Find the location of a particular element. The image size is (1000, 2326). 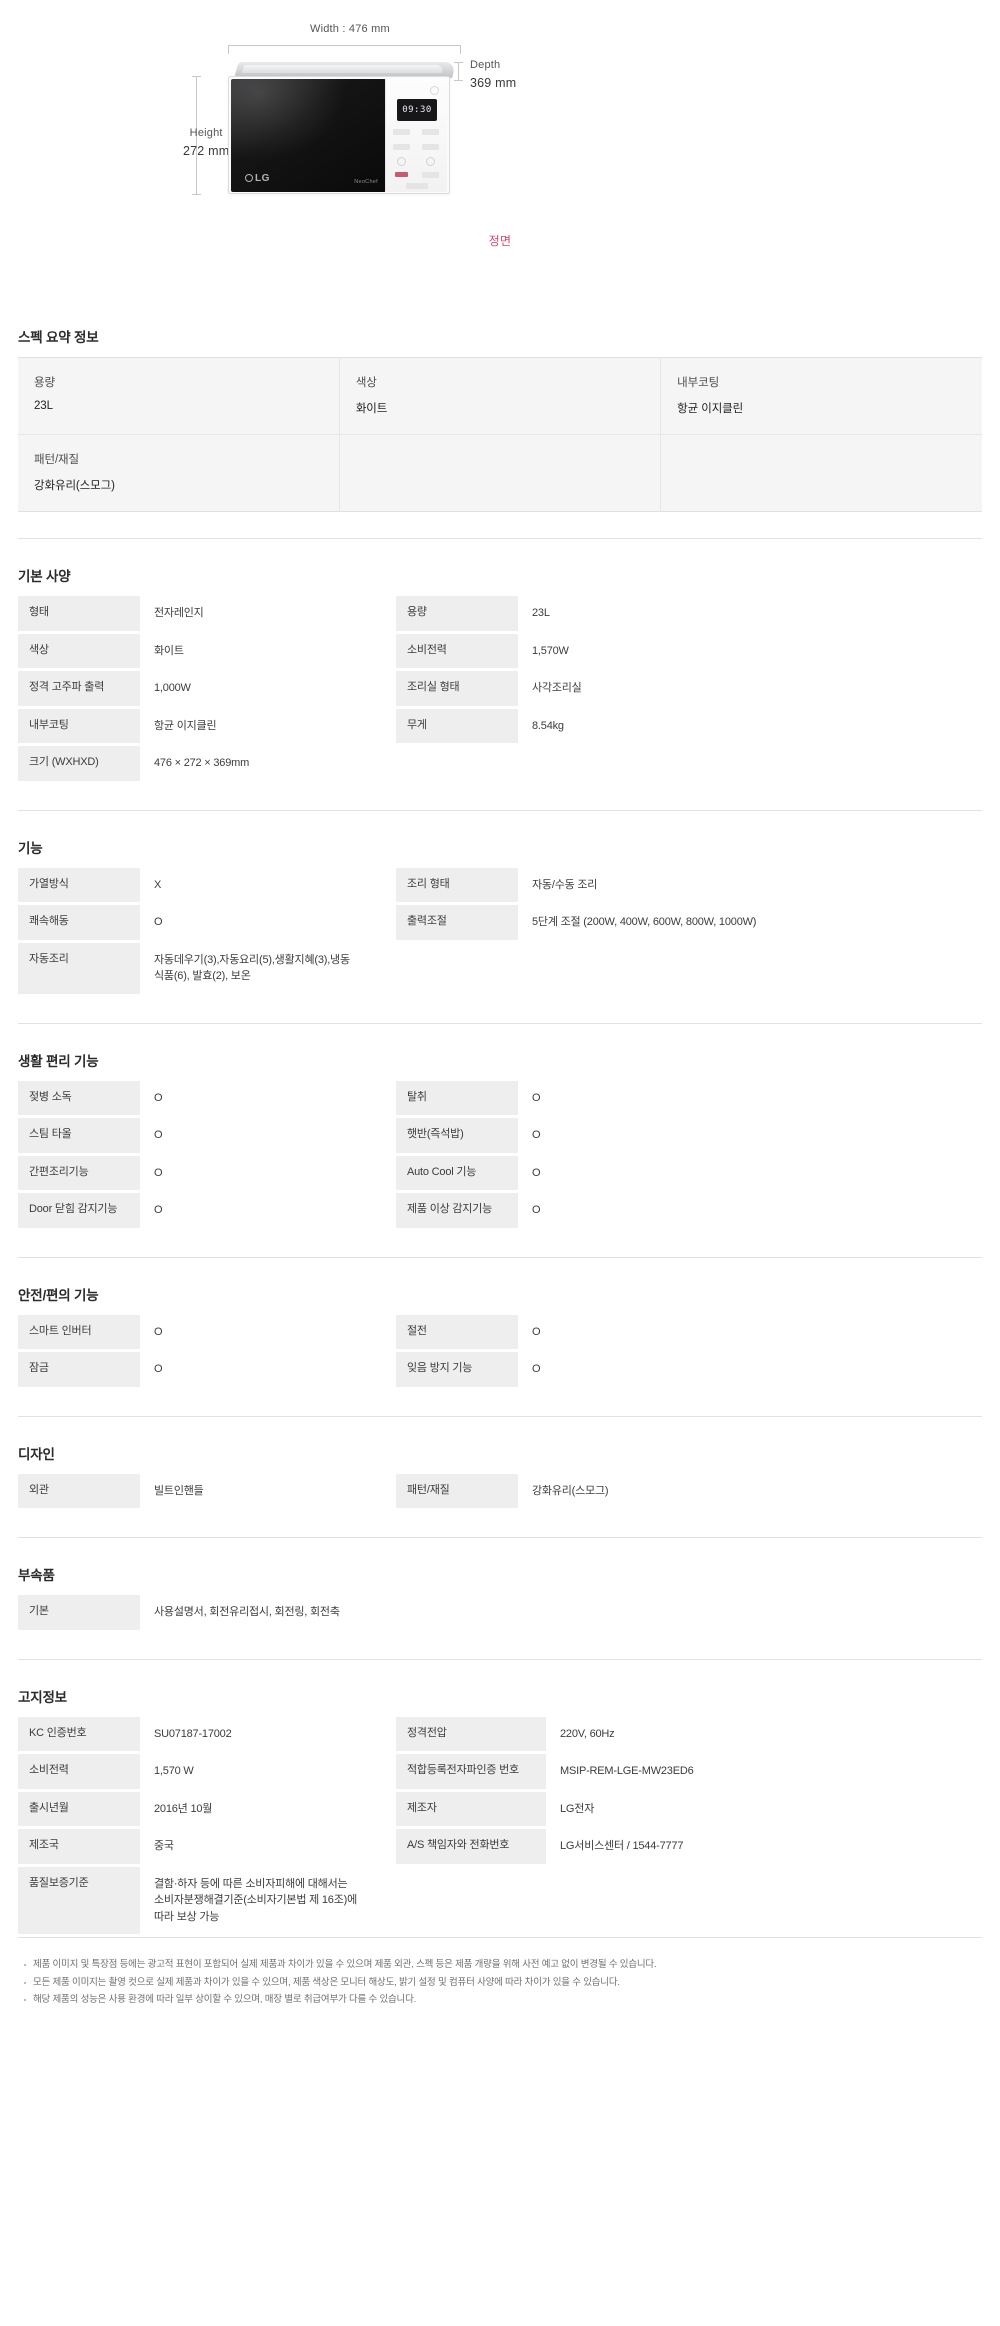

row-label: 색상 is located at coordinates (79, 651).